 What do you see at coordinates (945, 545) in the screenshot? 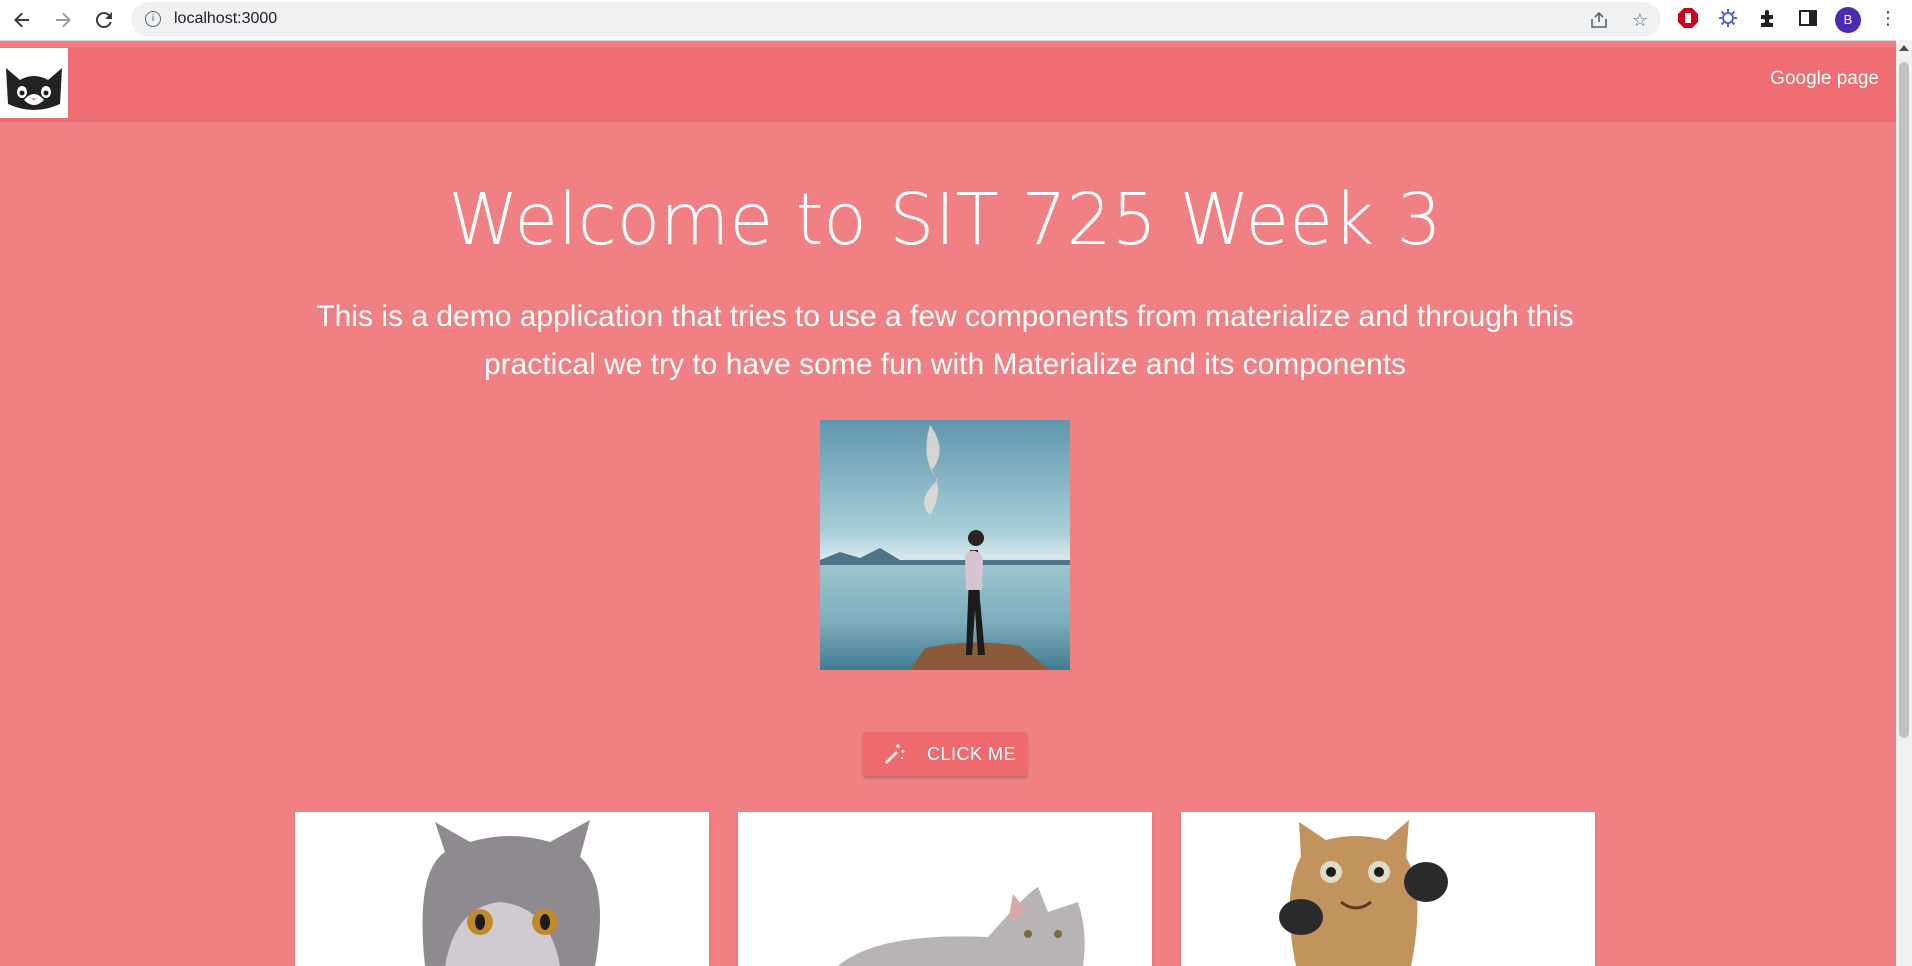
I see `hero-image` at bounding box center [945, 545].